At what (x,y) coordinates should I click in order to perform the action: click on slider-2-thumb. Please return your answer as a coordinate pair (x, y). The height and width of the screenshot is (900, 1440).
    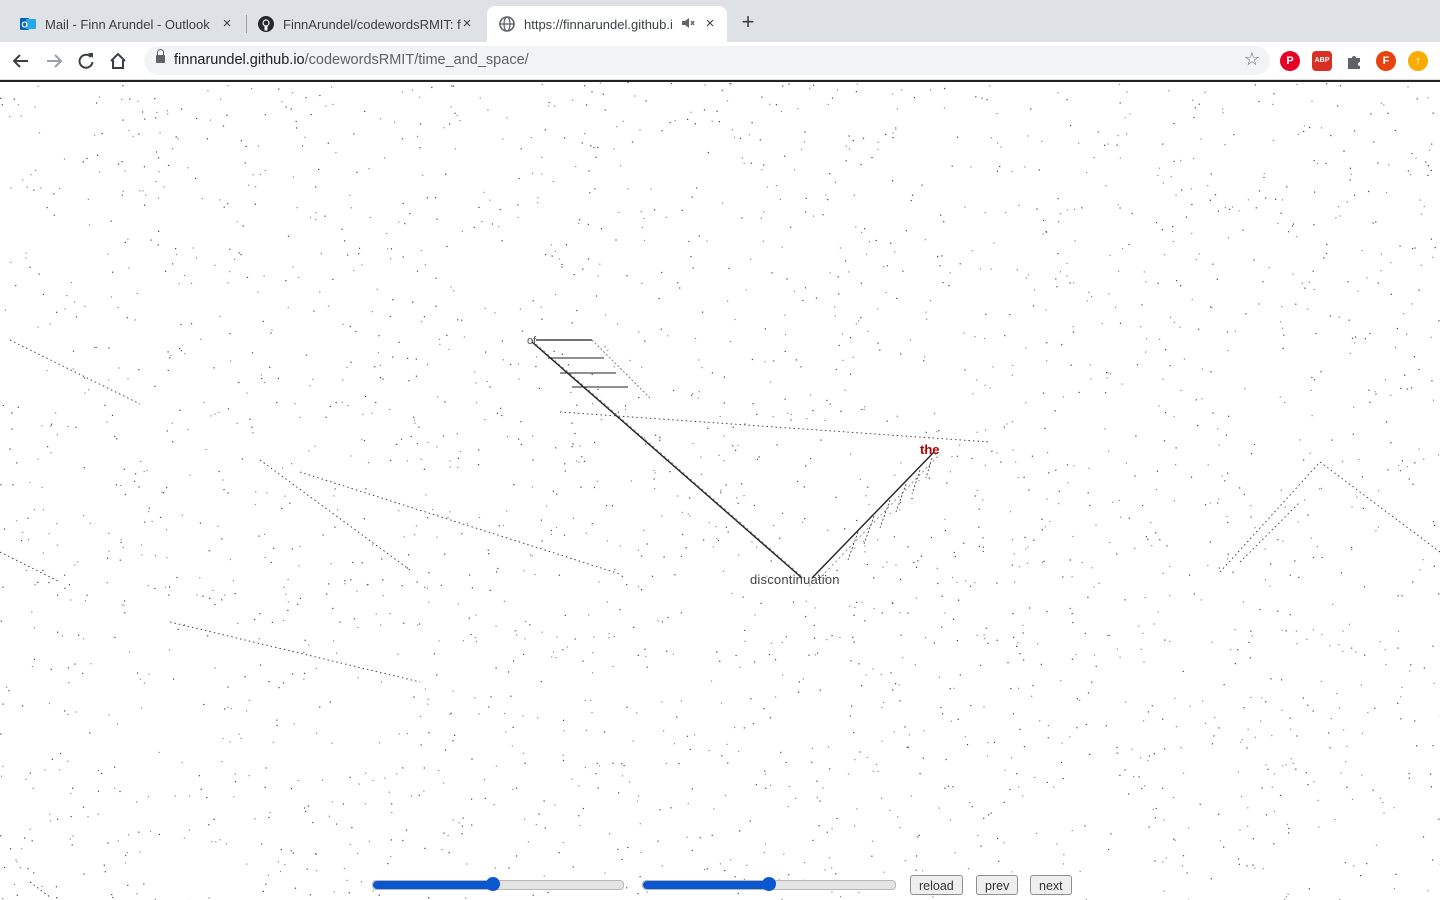
    Looking at the image, I should click on (769, 884).